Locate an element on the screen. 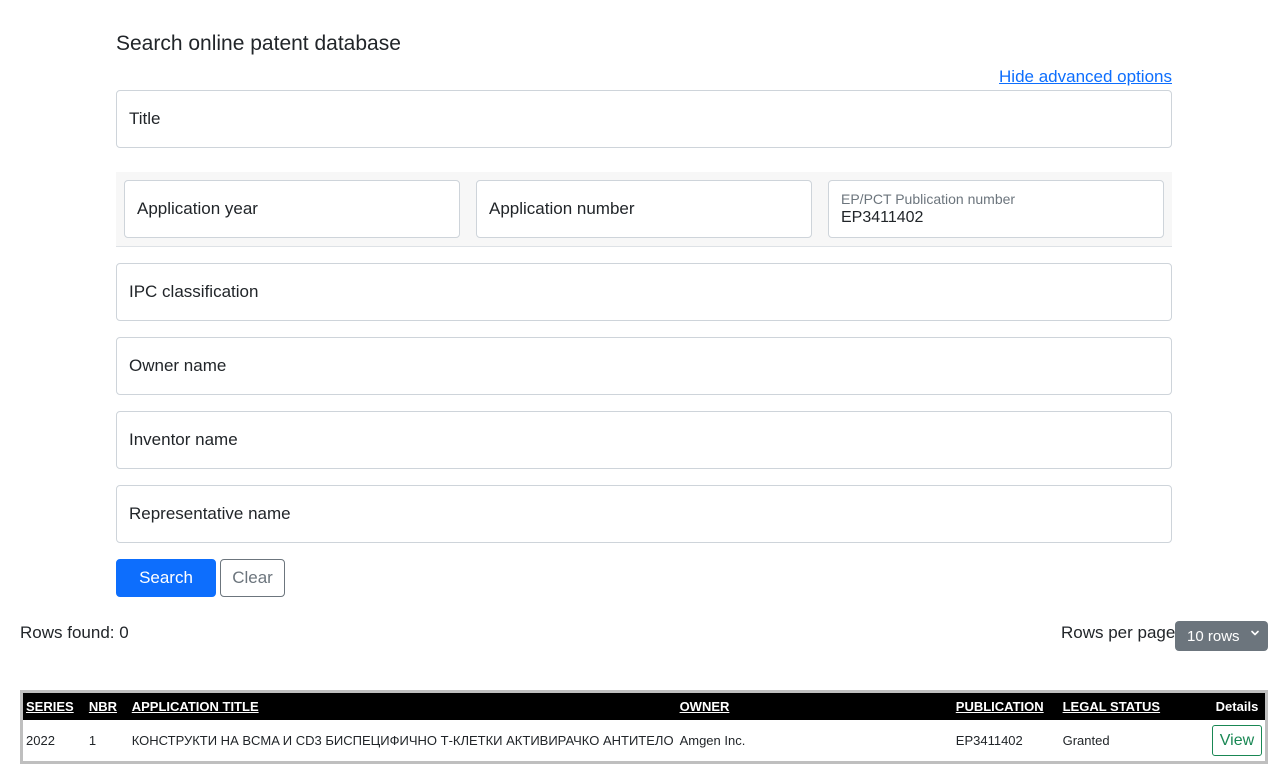  application-year-field: Application year is located at coordinates (292, 209).